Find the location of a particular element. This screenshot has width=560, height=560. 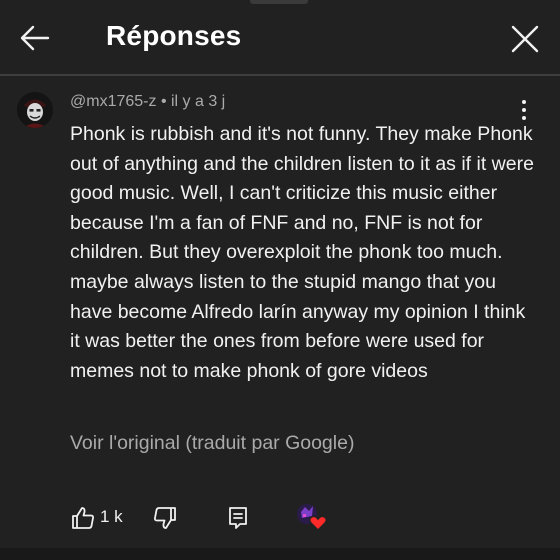

reply-button is located at coordinates (238, 518).